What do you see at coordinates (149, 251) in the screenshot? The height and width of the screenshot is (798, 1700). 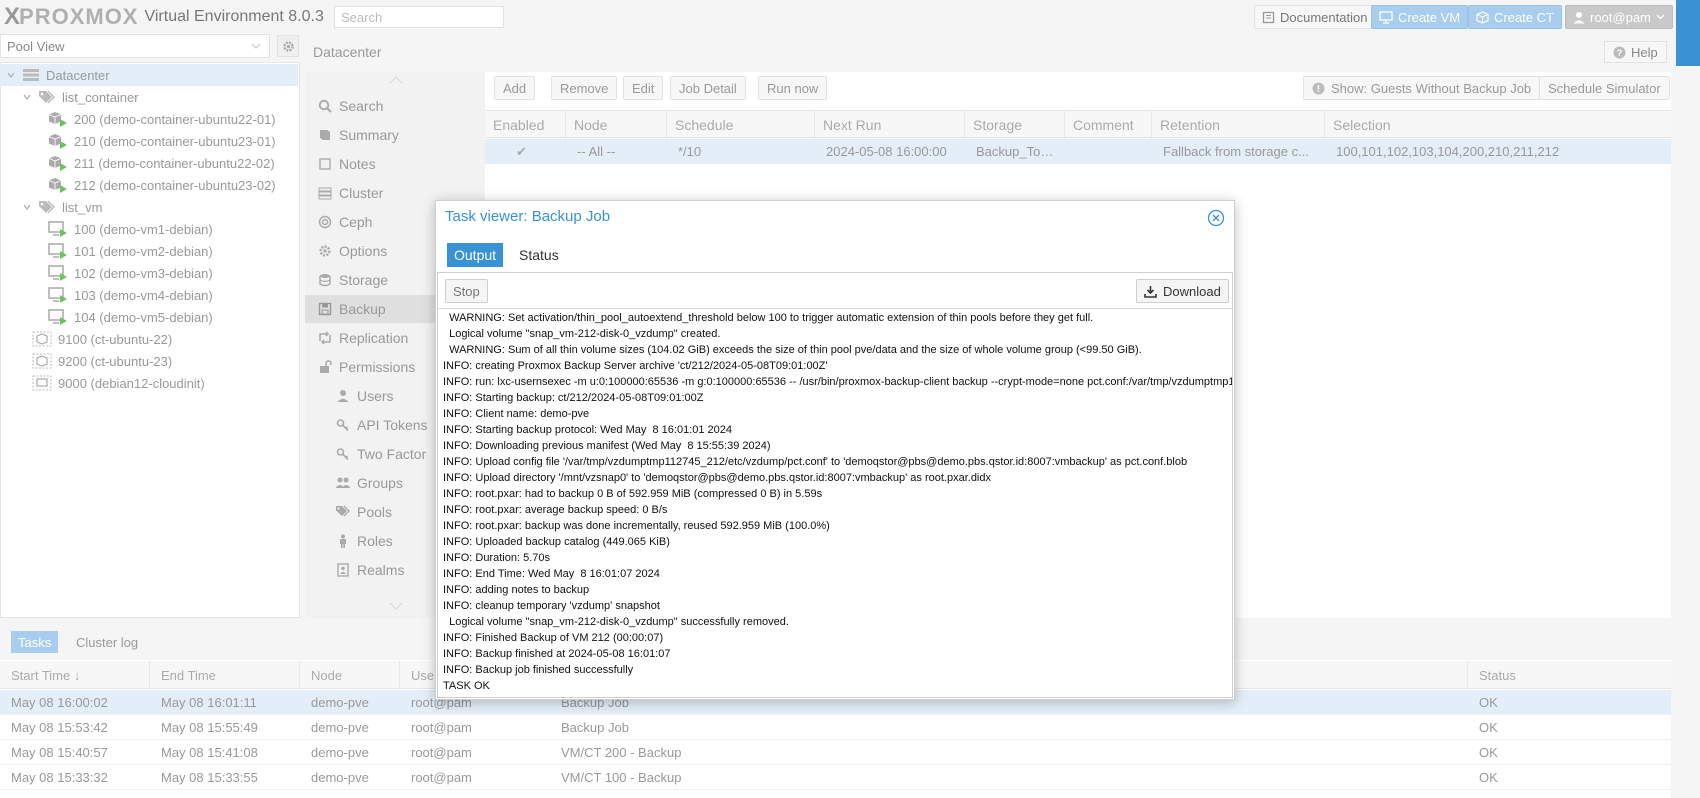 I see `tree-node-vm: 101 (demo-vm2-debian)` at bounding box center [149, 251].